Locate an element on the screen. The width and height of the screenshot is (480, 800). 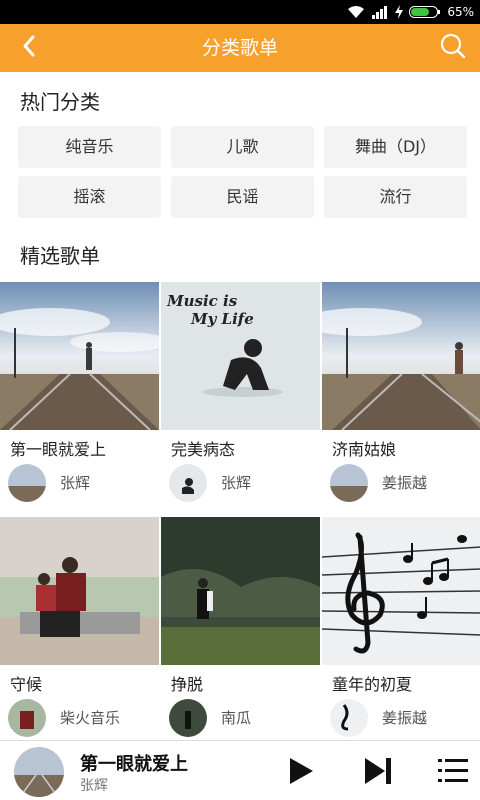
mini-player: 第一眼就爱上 张辉 is located at coordinates (240, 770).